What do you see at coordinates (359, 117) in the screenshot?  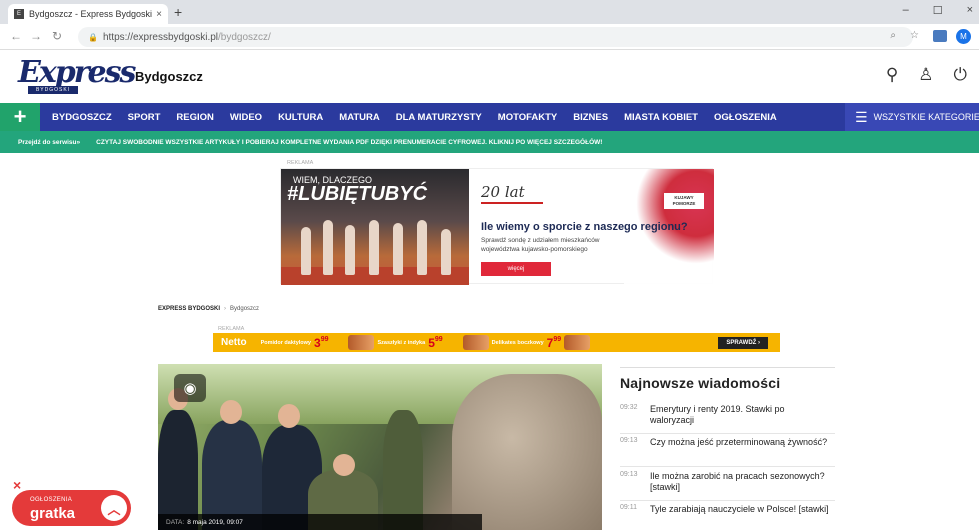 I see `nav-item-matura: MATURA` at bounding box center [359, 117].